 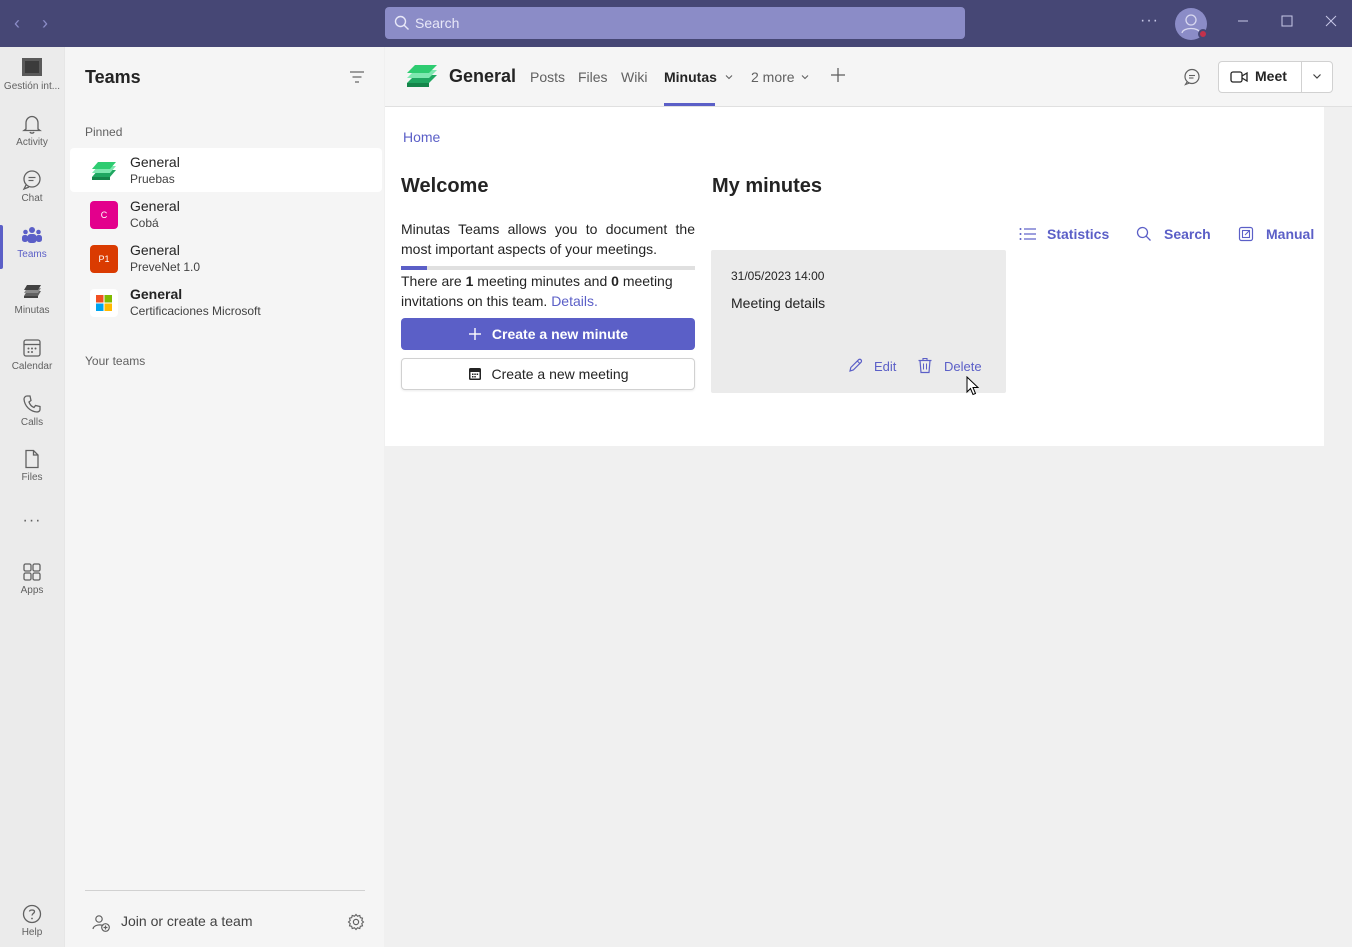 I want to click on tab-minutas: Minutas, so click(x=699, y=77).